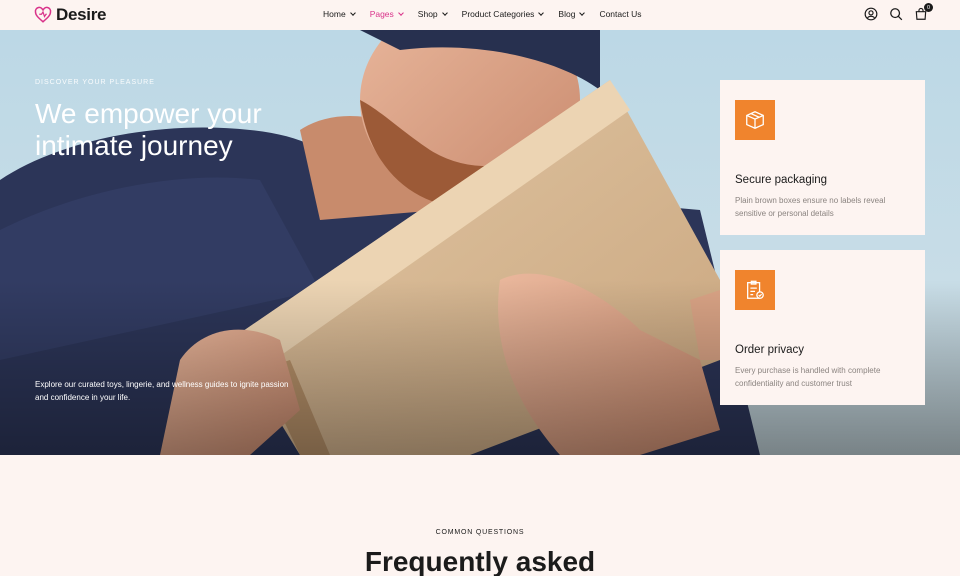 The width and height of the screenshot is (960, 576). What do you see at coordinates (381, 14) in the screenshot?
I see `nav-label: Pages` at bounding box center [381, 14].